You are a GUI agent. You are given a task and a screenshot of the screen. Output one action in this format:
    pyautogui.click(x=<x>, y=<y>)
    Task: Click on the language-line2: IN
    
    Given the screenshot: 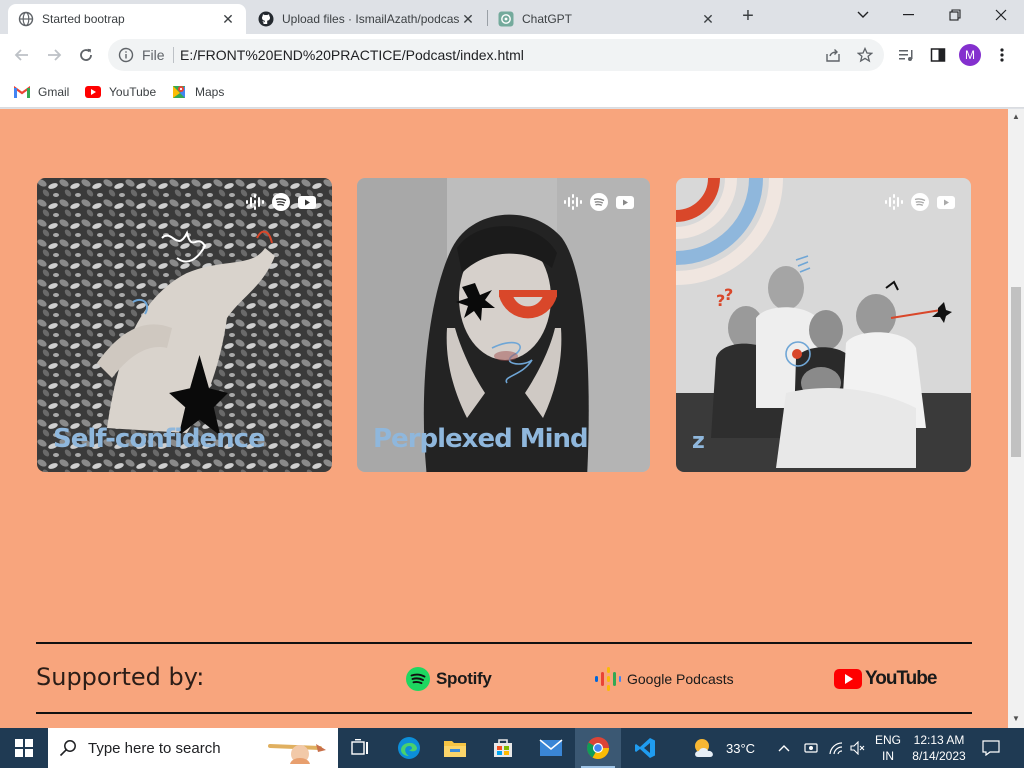 What is the action you would take?
    pyautogui.click(x=888, y=756)
    